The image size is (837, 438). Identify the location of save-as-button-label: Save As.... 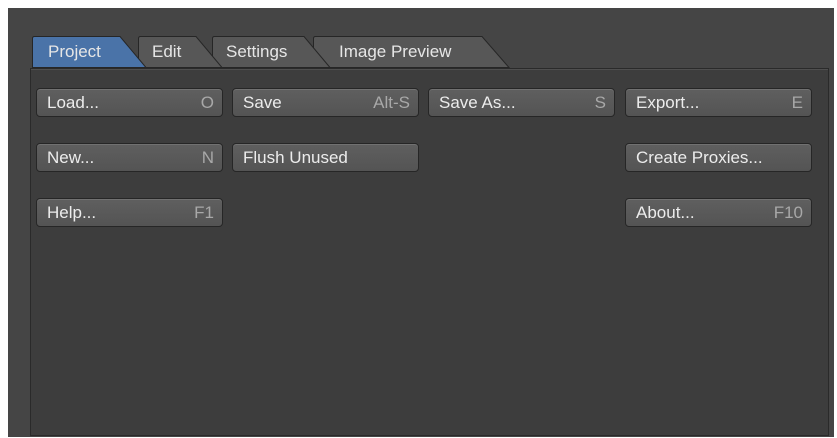
(477, 102).